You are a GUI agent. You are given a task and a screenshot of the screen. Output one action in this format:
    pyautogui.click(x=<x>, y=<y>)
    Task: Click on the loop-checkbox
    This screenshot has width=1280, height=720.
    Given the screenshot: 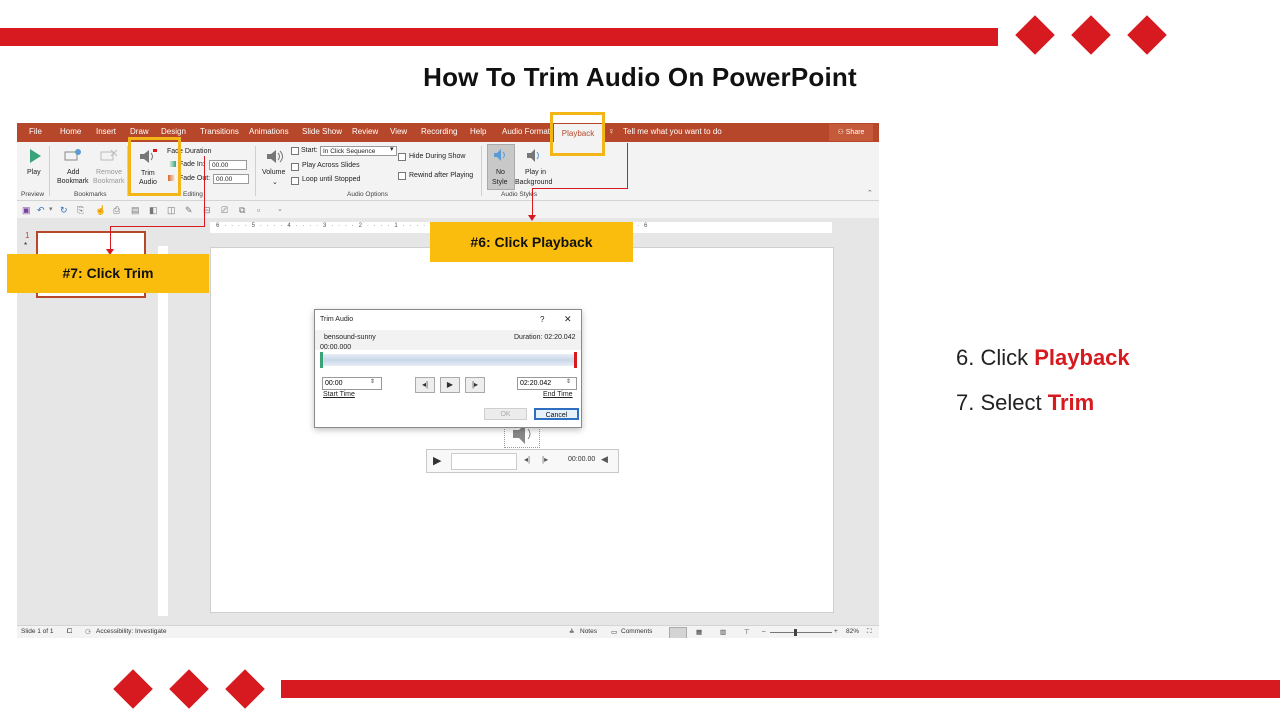 What is the action you would take?
    pyautogui.click(x=295, y=181)
    